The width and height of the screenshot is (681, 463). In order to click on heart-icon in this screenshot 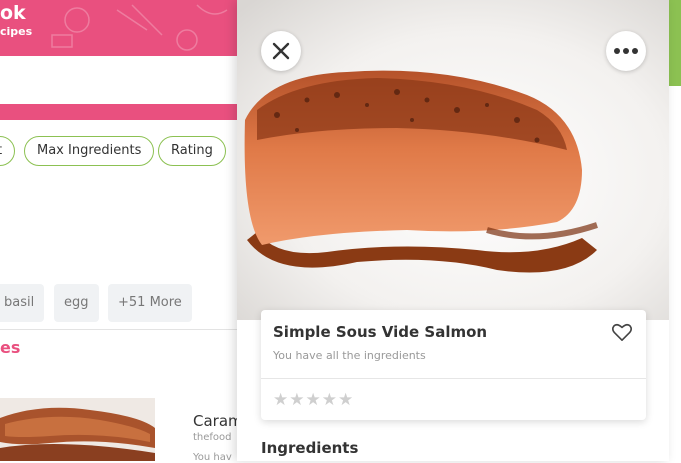, I will do `click(622, 332)`.